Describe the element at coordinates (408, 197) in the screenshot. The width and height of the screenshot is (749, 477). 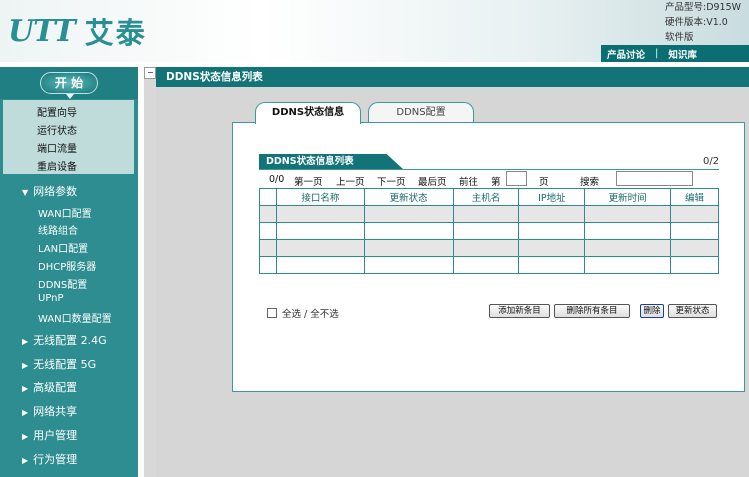
I see `column-header-update-status: 更新状态` at that location.